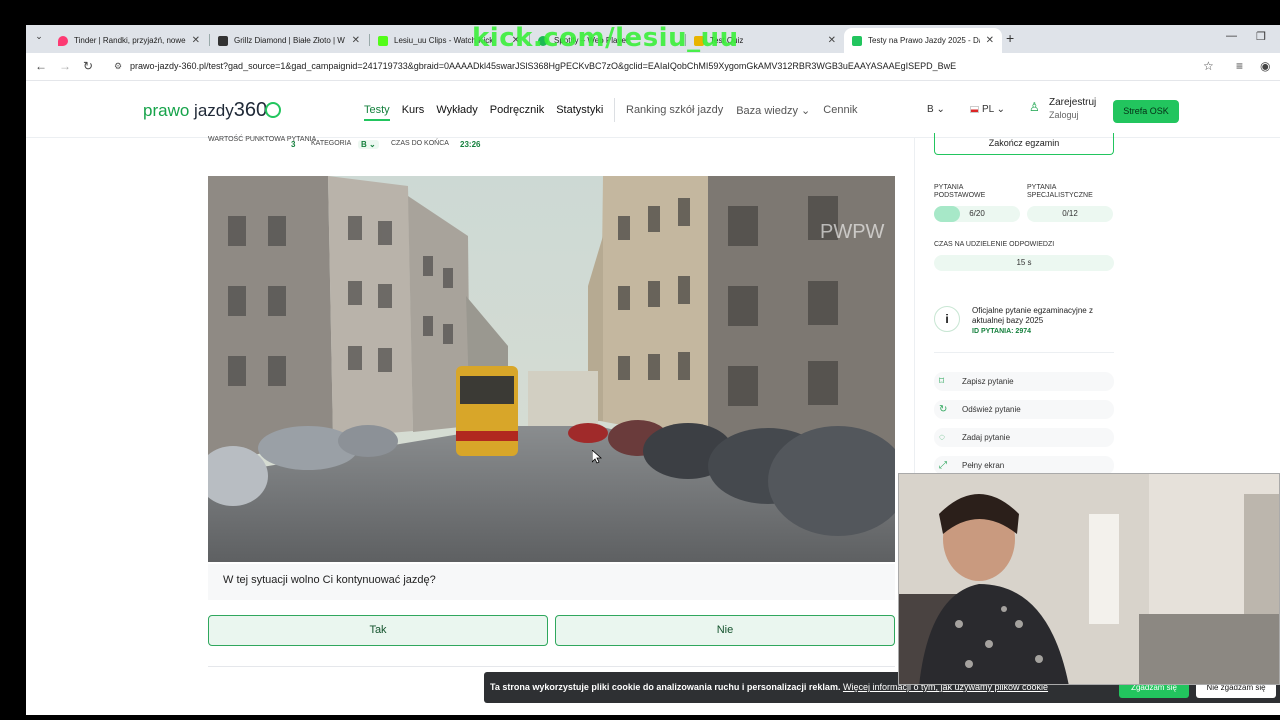  I want to click on bookmark-star-icon: ☆, so click(1208, 66).